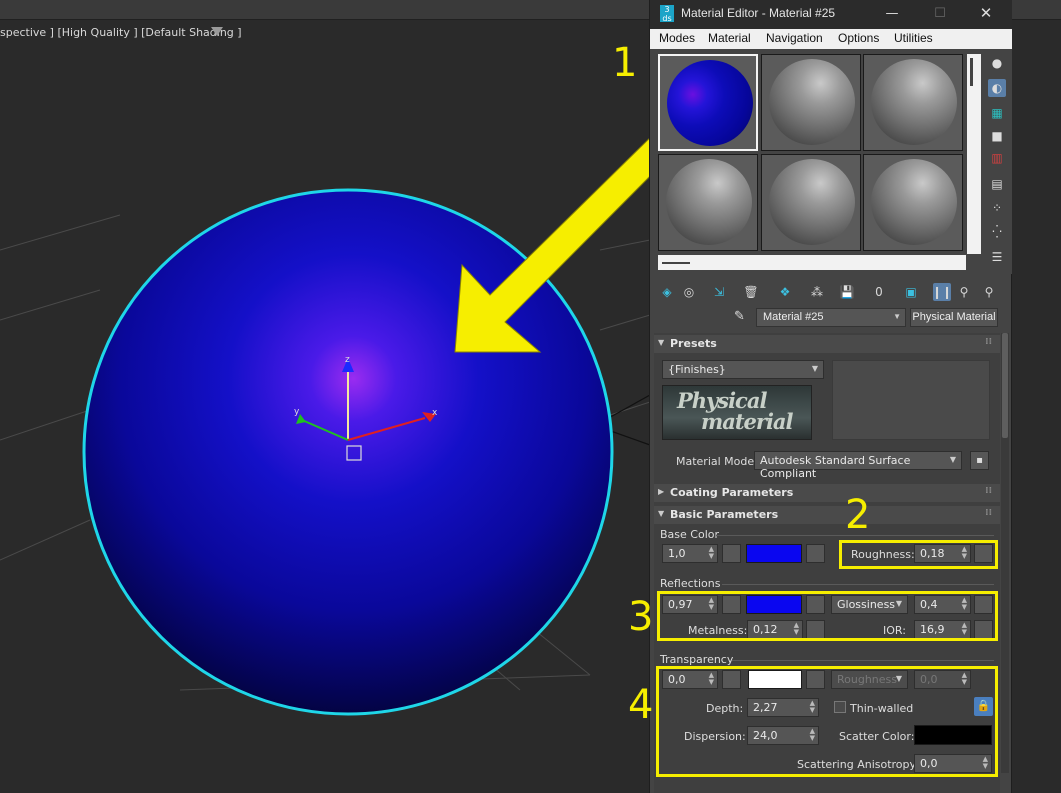  I want to click on show-end-result-icon: ❙❙, so click(942, 292).